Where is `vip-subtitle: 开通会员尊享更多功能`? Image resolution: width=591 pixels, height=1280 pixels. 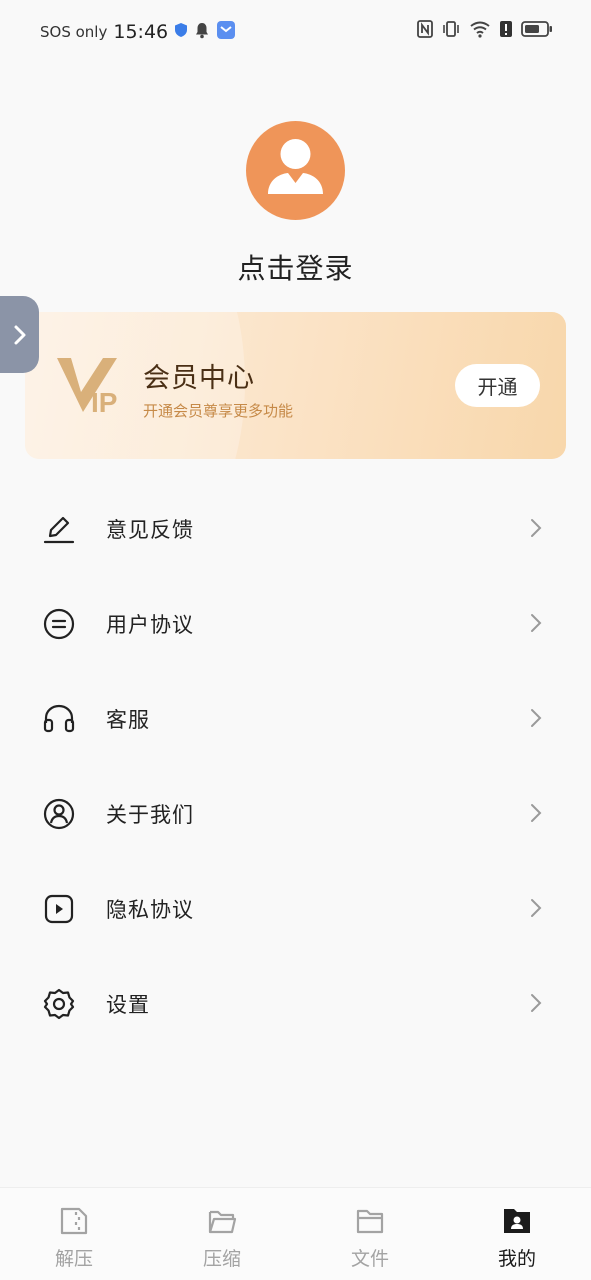 vip-subtitle: 开通会员尊享更多功能 is located at coordinates (218, 411).